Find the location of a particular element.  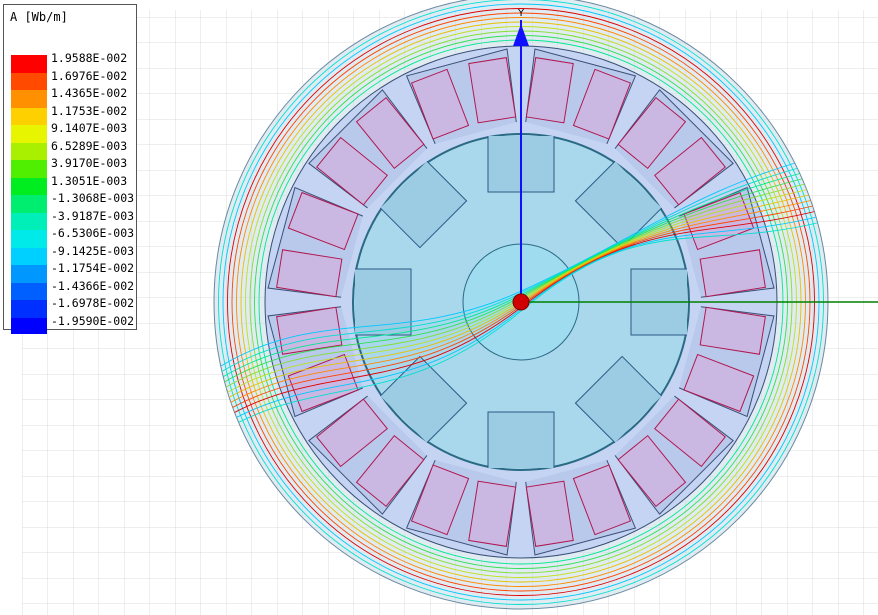

legend-entry: 1.9588E-002 is located at coordinates (73, 62).